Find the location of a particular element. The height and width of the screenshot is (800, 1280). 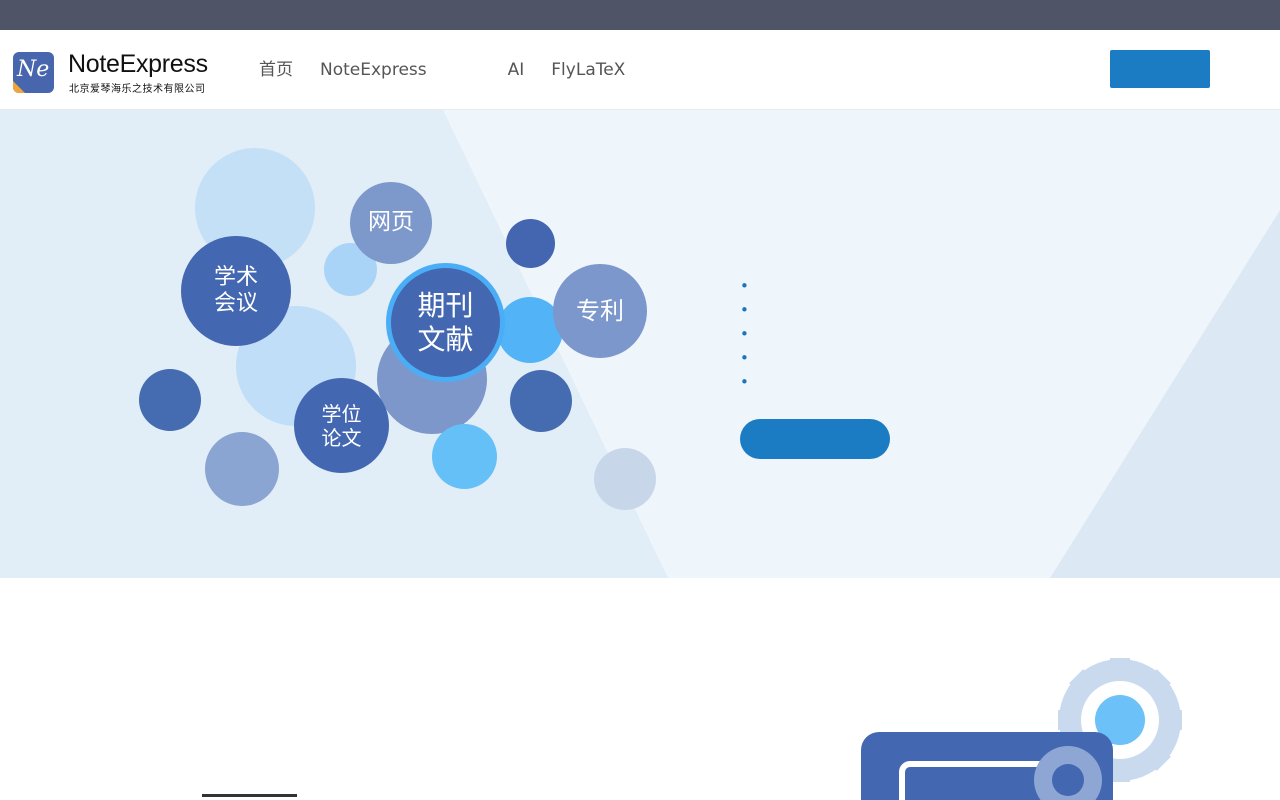

section-title-underline is located at coordinates (249, 796).